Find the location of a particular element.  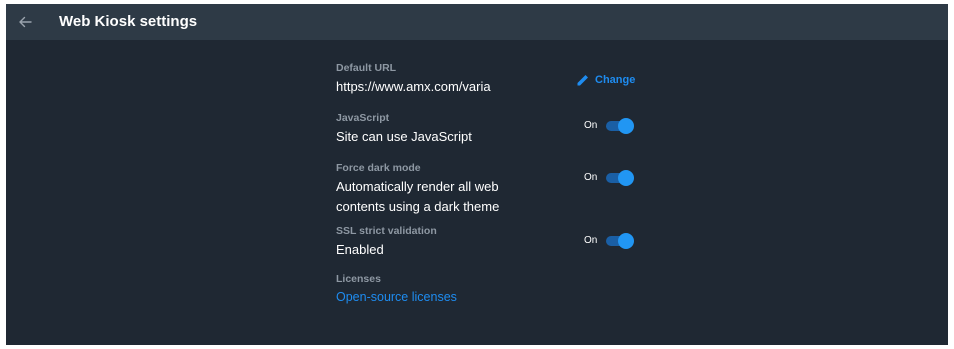

ssl-strict-validation-toggle-label: On is located at coordinates (591, 240).